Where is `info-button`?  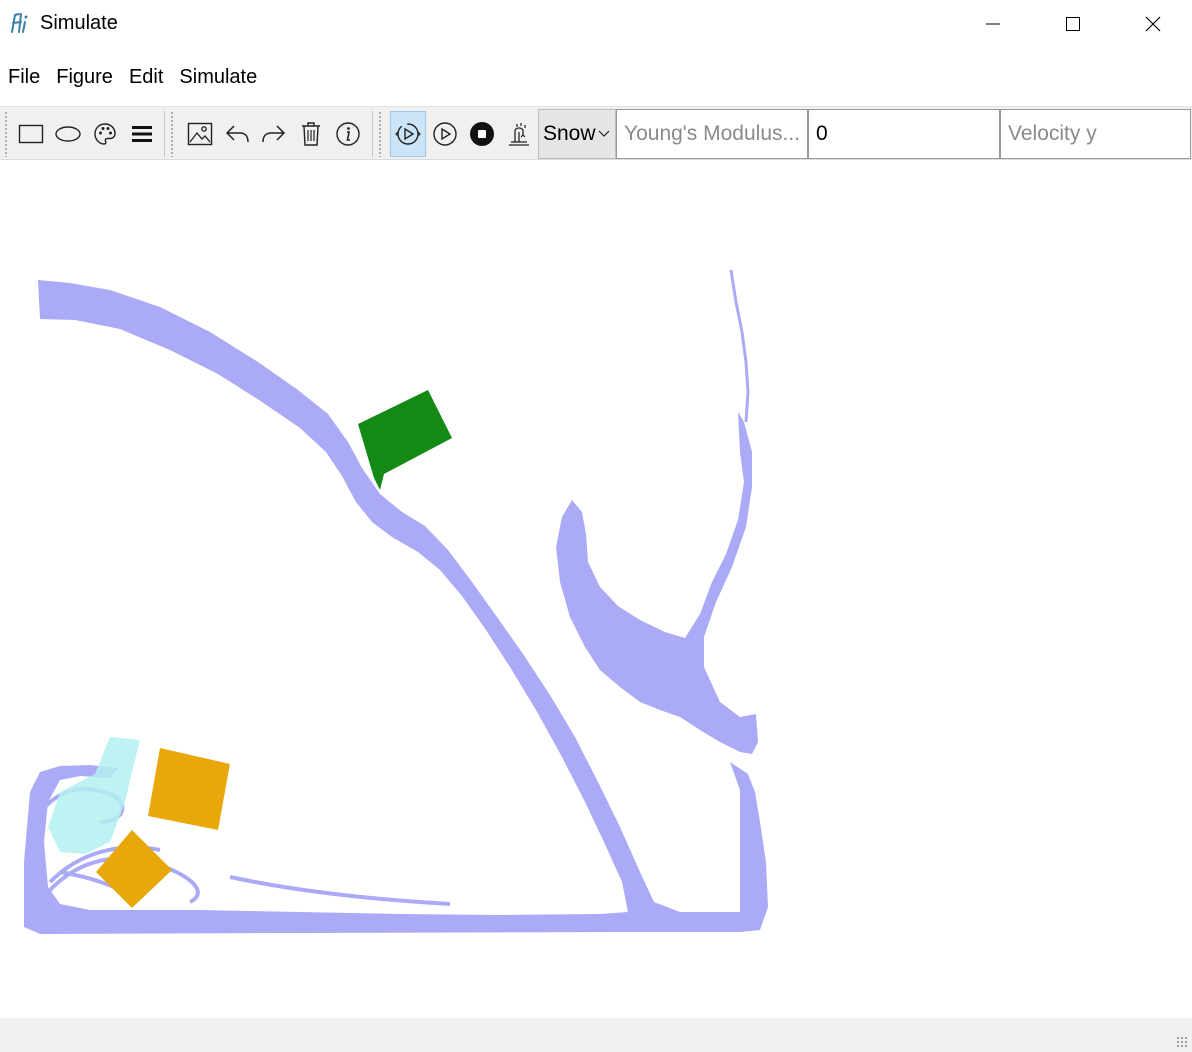
info-button is located at coordinates (348, 134).